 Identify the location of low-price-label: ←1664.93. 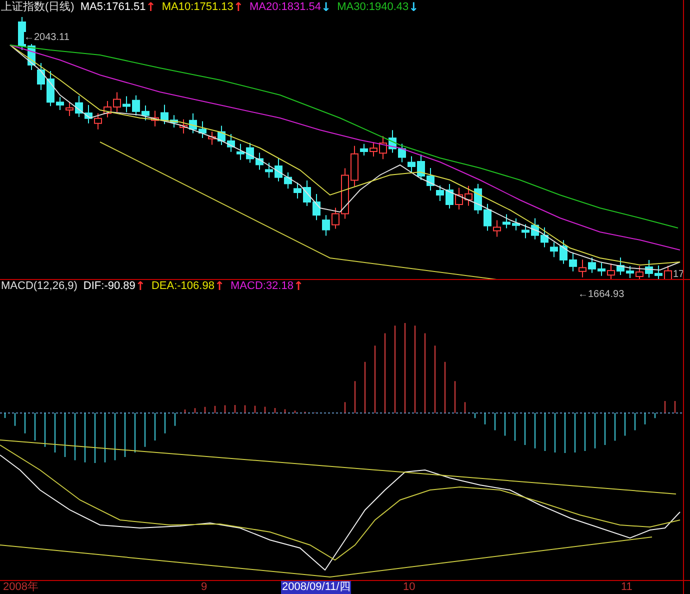
(601, 295).